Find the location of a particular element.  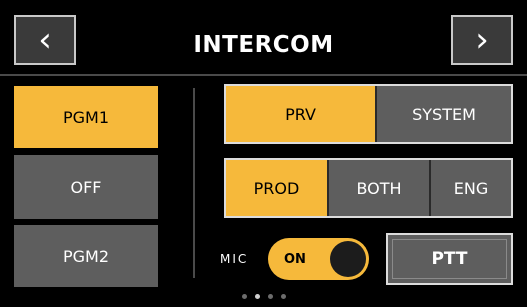

channel-label: OFF is located at coordinates (86, 187).